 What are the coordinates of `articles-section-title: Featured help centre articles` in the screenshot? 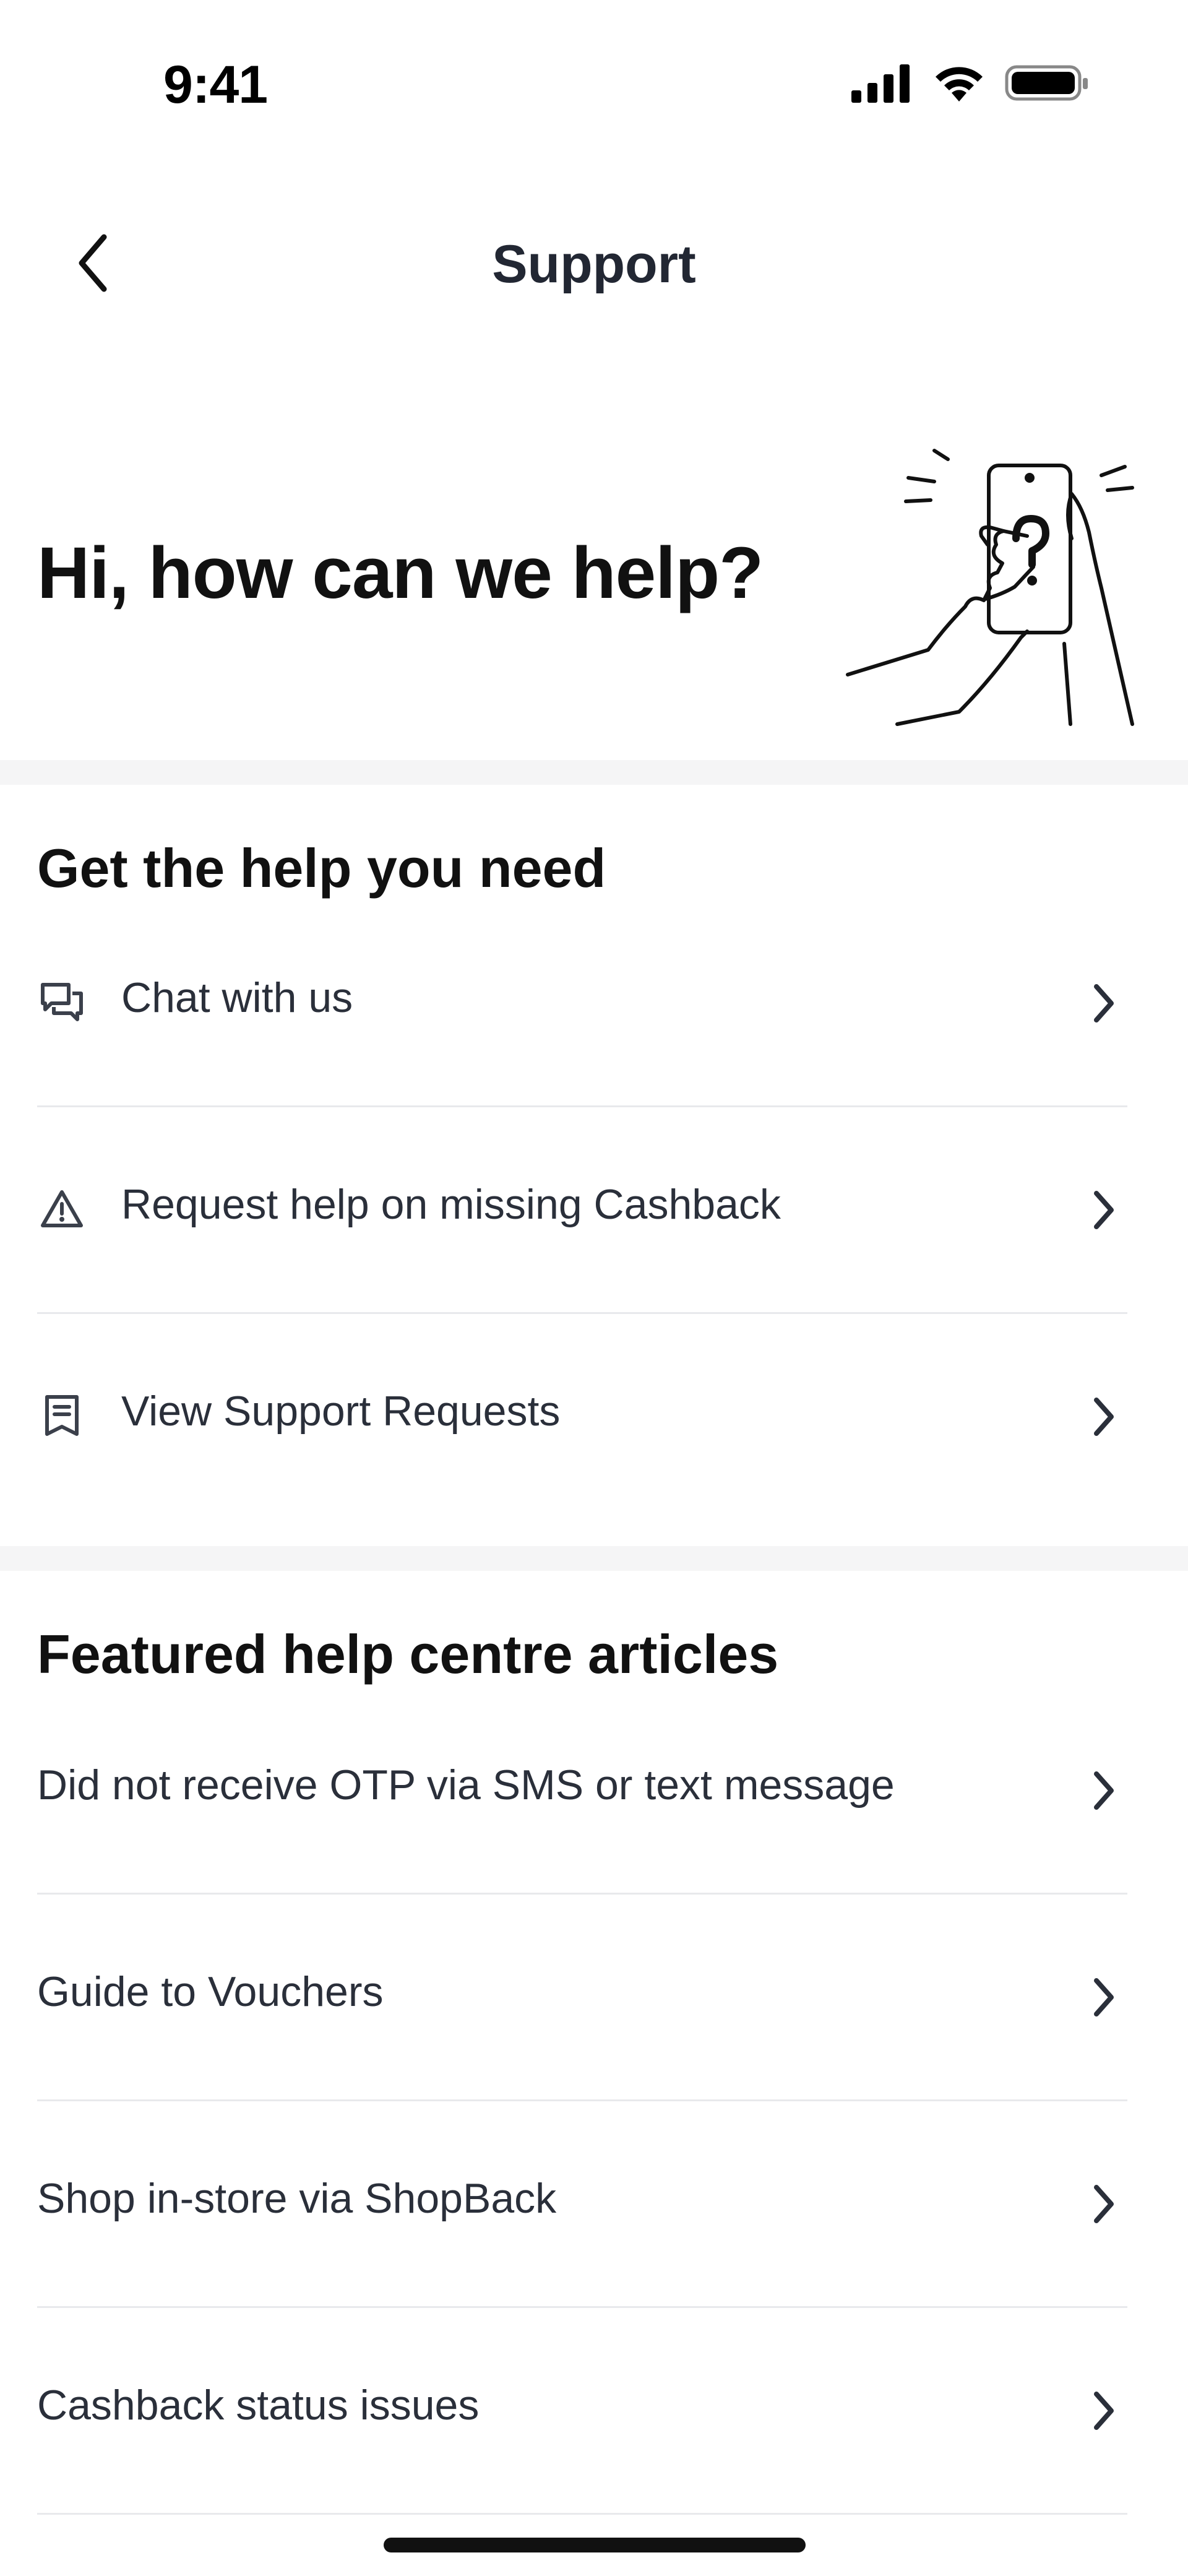 It's located at (408, 1654).